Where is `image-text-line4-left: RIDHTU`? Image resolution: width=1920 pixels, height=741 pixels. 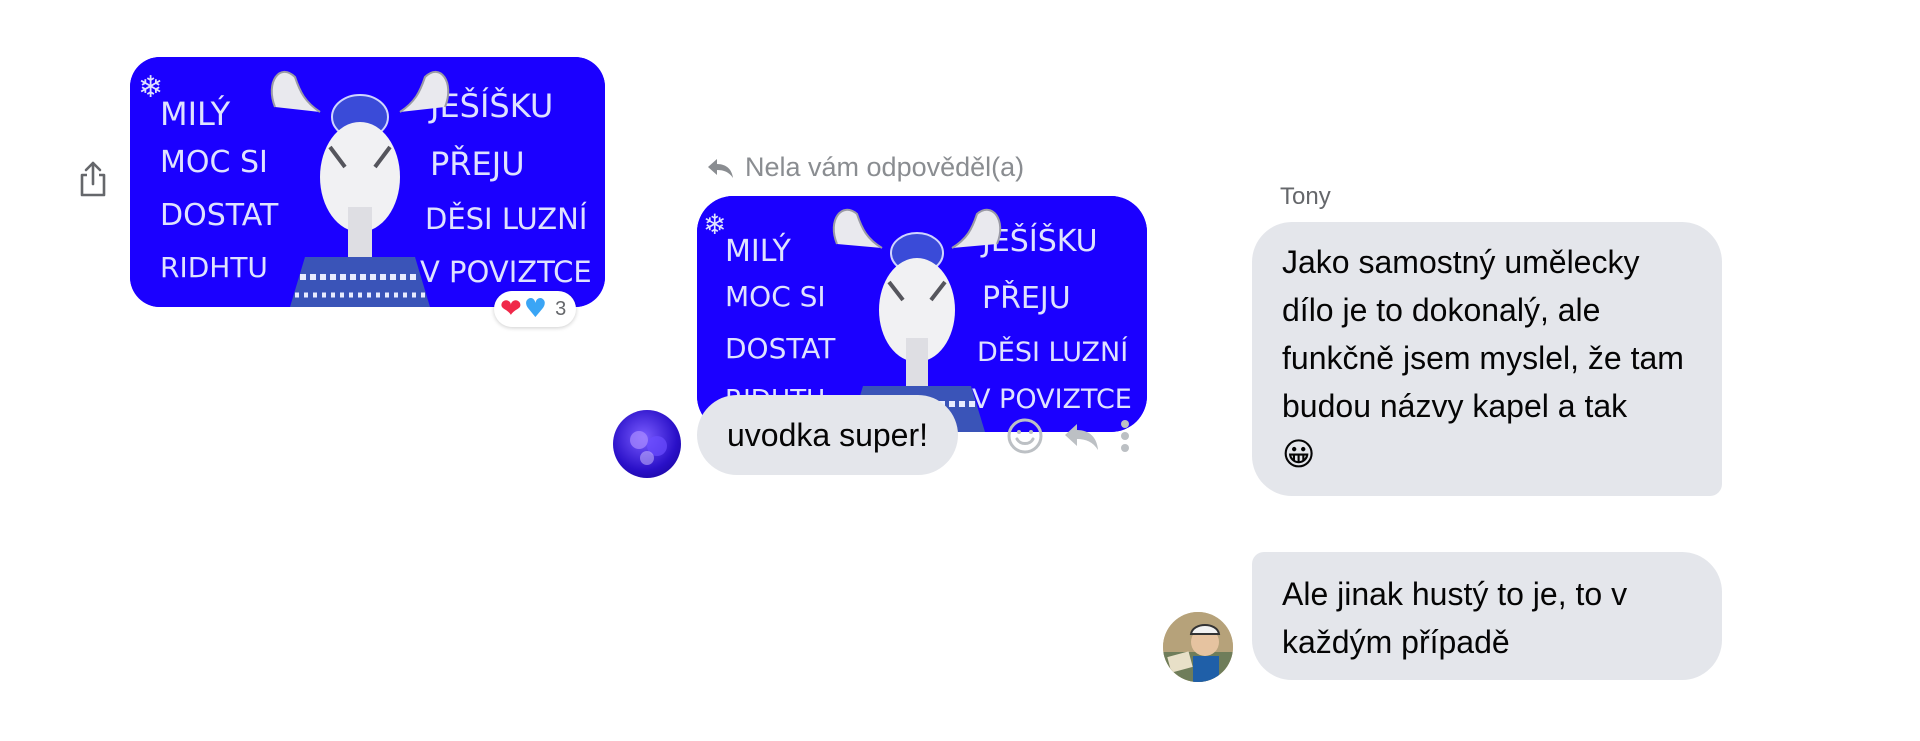
image-text-line4-left: RIDHTU is located at coordinates (214, 267).